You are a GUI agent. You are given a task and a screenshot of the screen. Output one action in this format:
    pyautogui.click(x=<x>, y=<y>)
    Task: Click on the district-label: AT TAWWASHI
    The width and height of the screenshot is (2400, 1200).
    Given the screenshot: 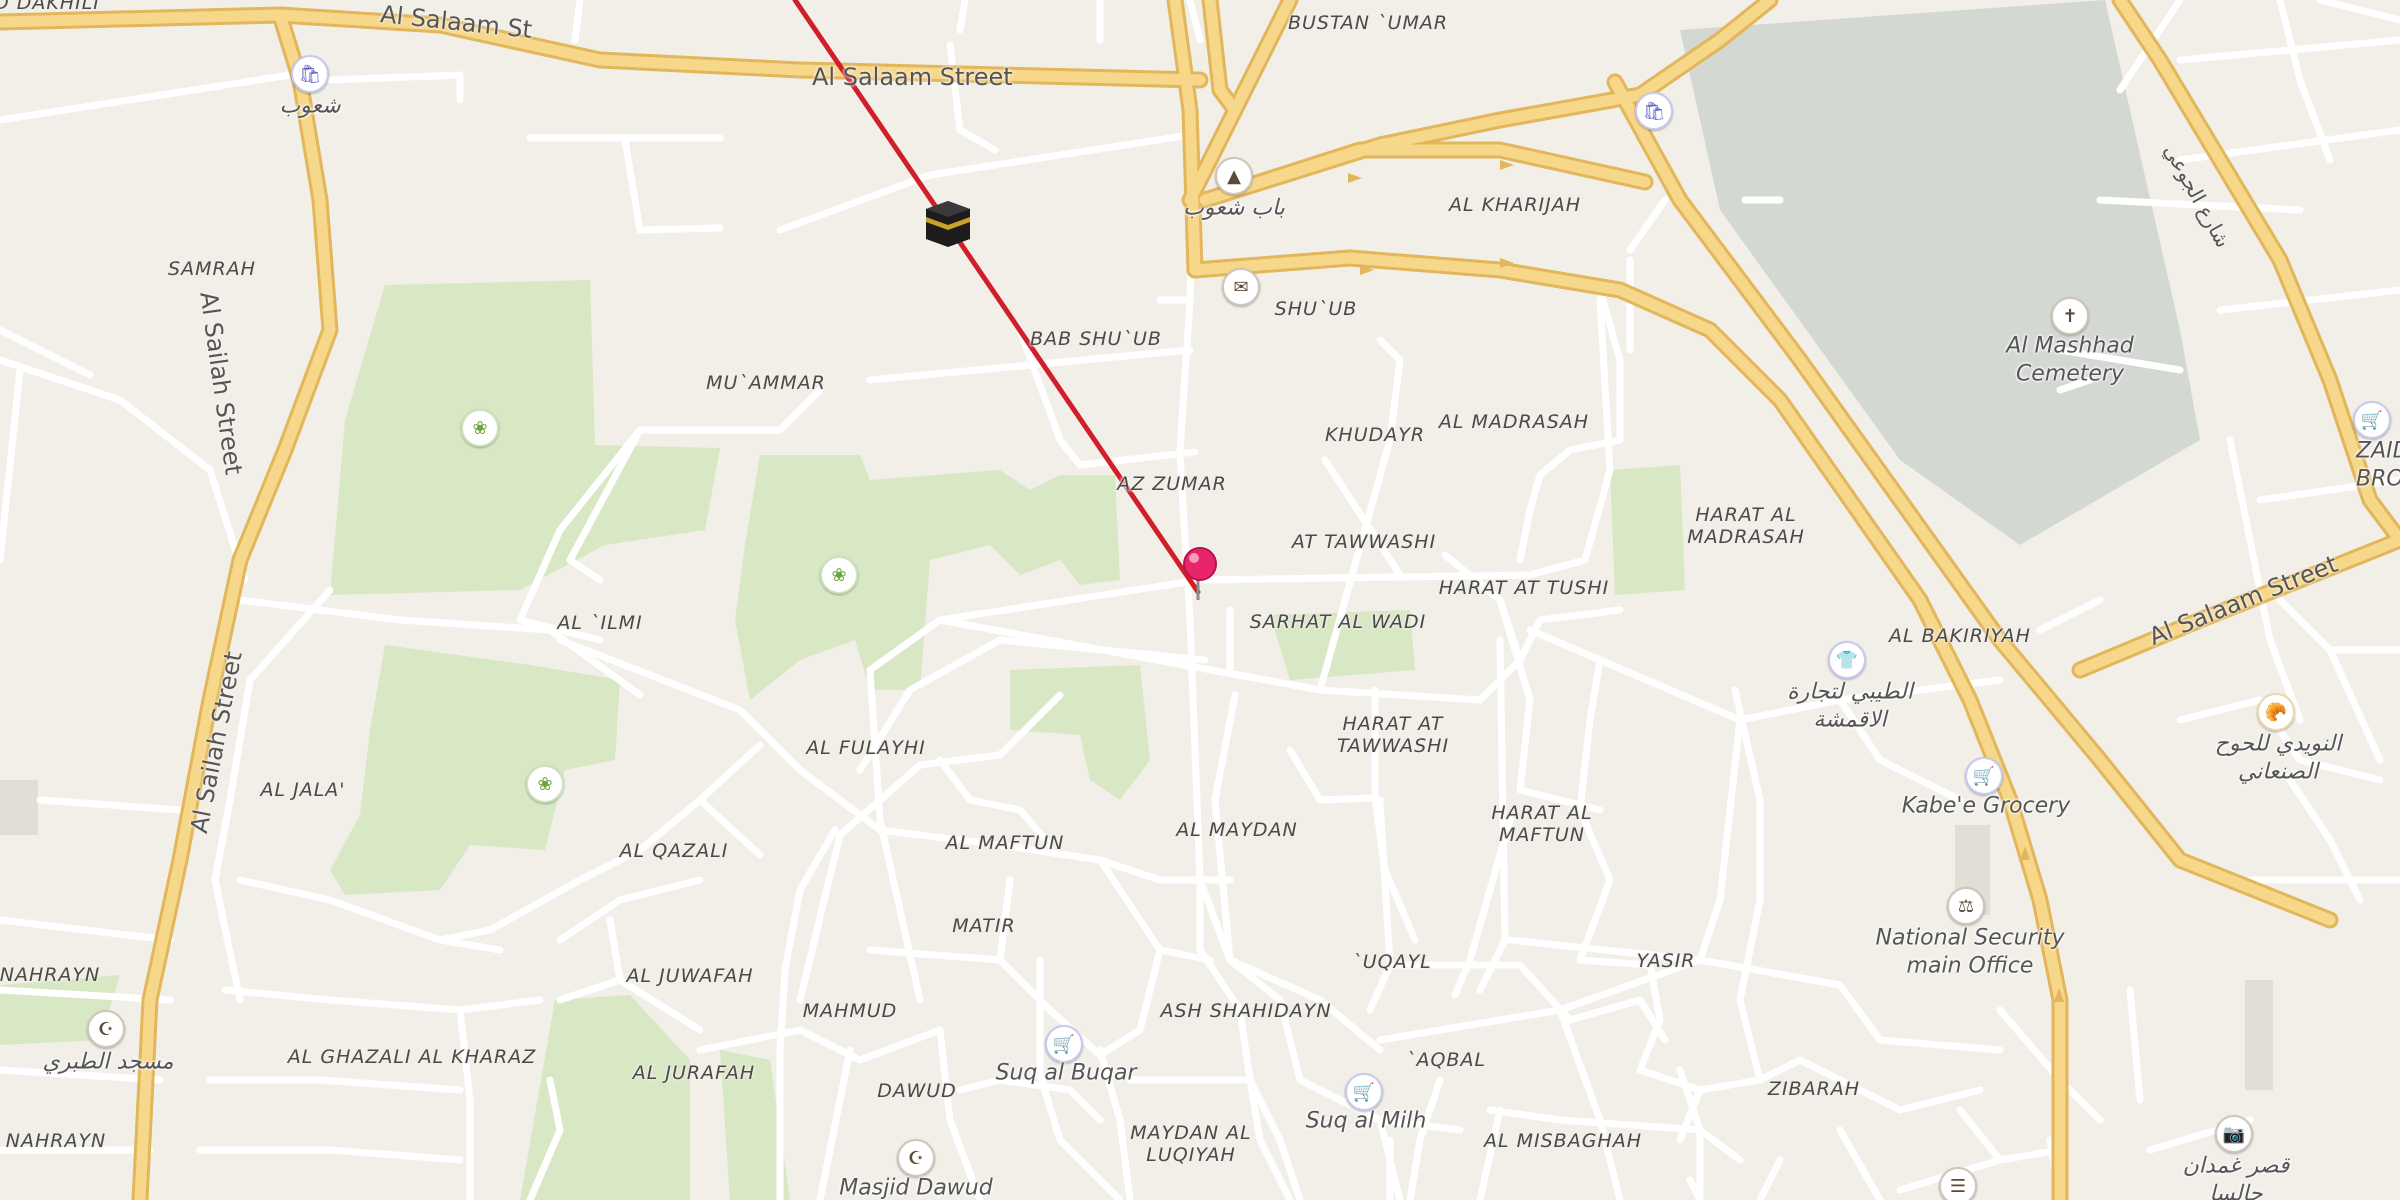 What is the action you would take?
    pyautogui.click(x=1364, y=542)
    